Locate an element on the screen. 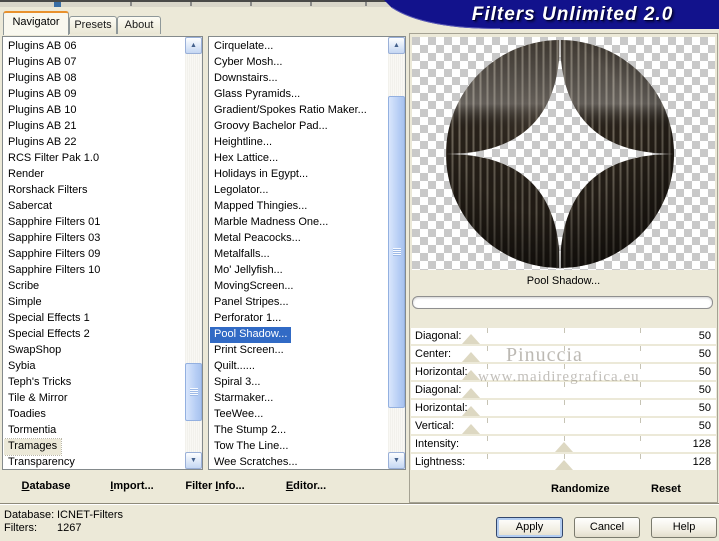 Image resolution: width=719 pixels, height=541 pixels. slider-label: Diagonal: is located at coordinates (438, 336).